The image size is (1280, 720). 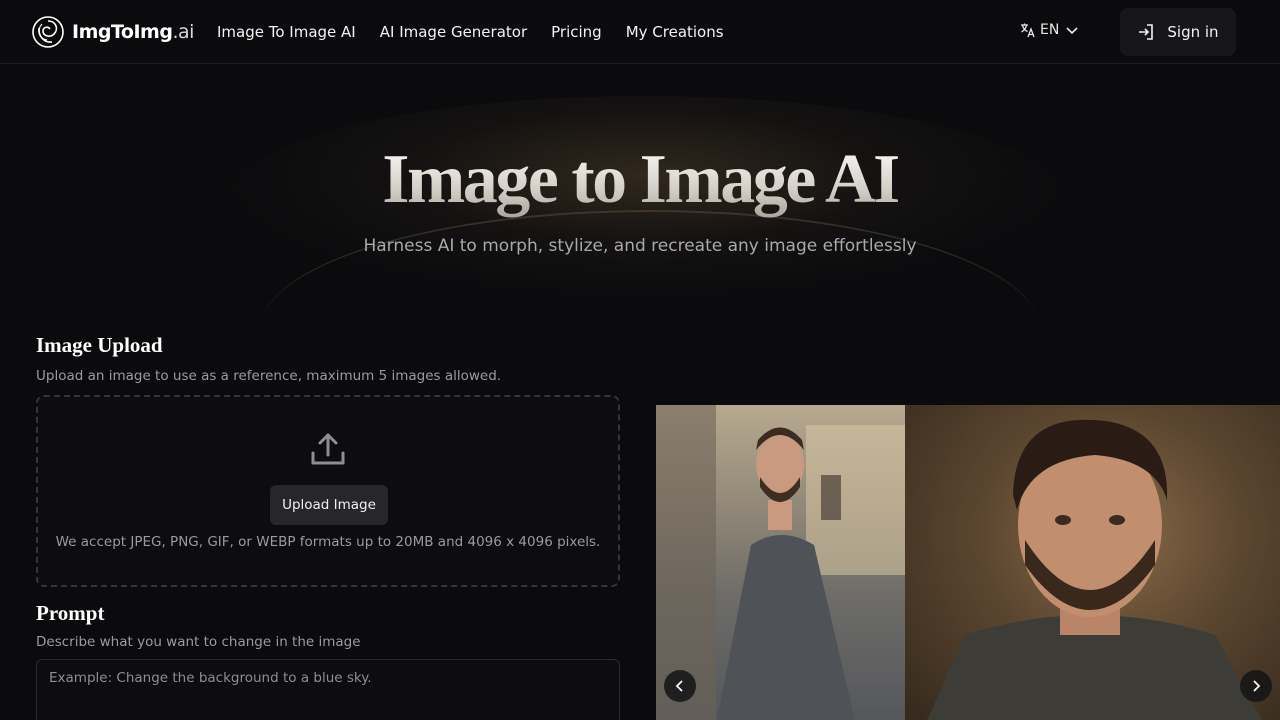 I want to click on person-street-illustration, so click(x=780, y=562).